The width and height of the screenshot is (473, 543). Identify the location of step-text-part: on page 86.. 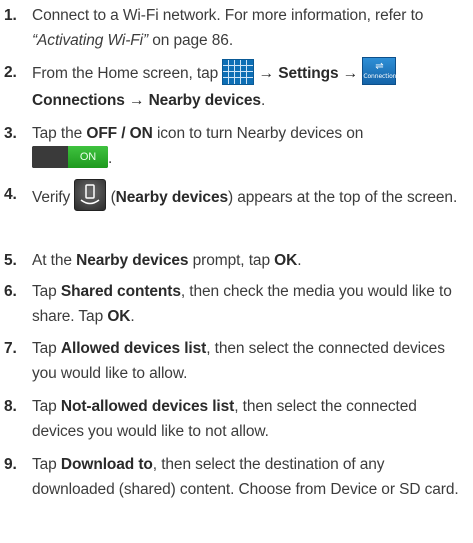
(191, 40).